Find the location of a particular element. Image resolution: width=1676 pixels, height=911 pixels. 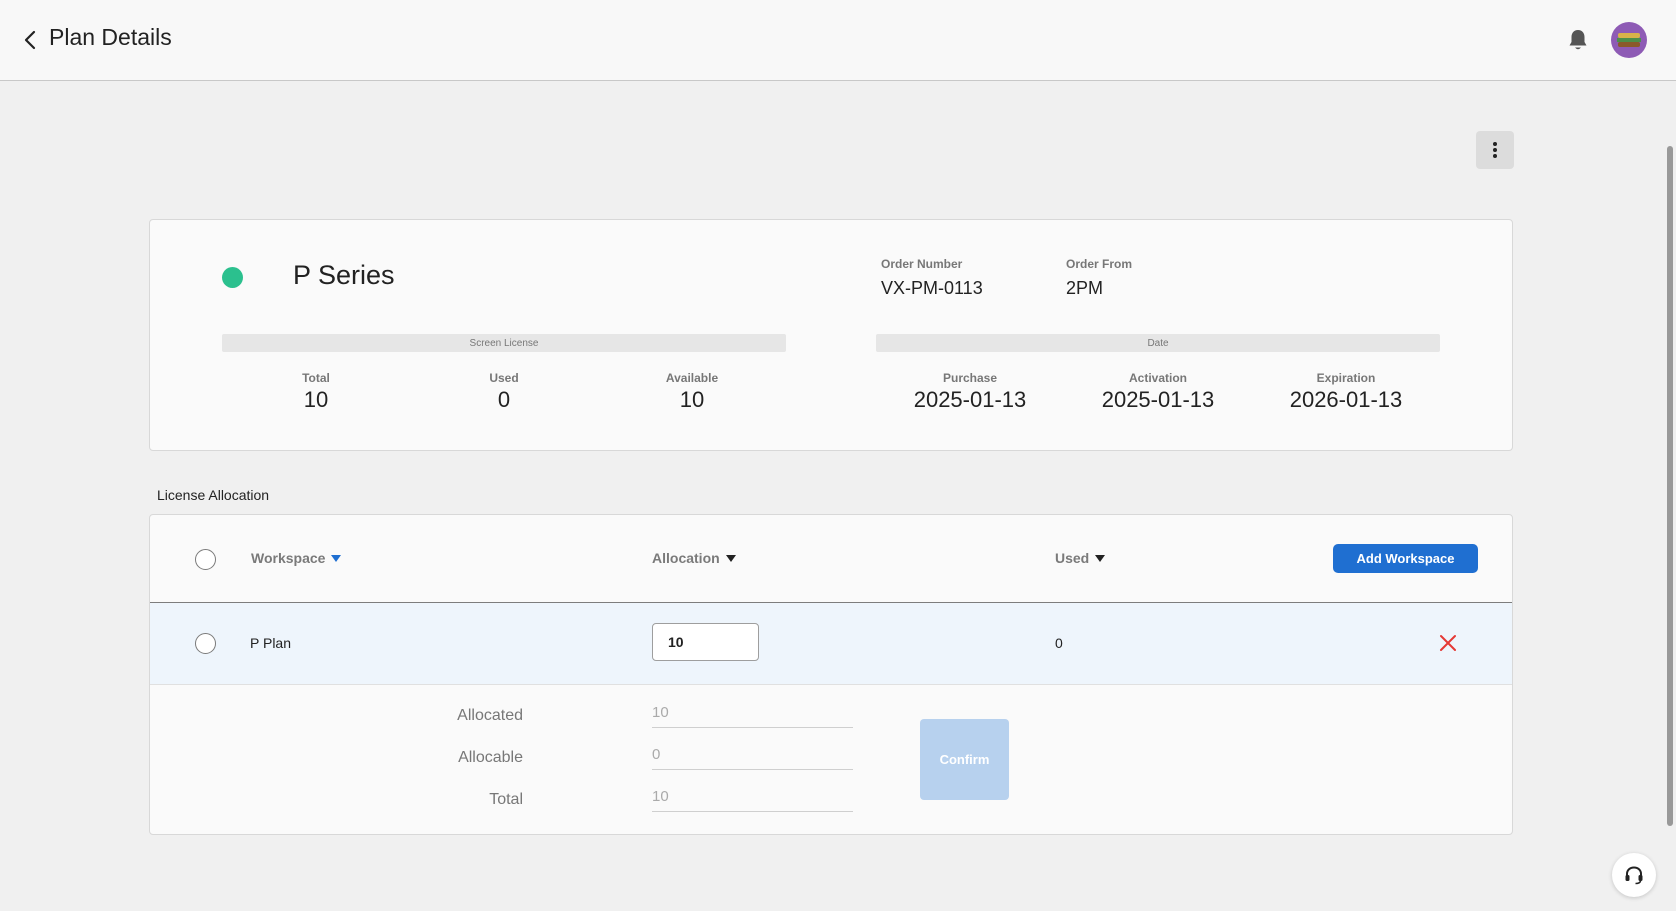

date-section-label: Date is located at coordinates (1158, 343).